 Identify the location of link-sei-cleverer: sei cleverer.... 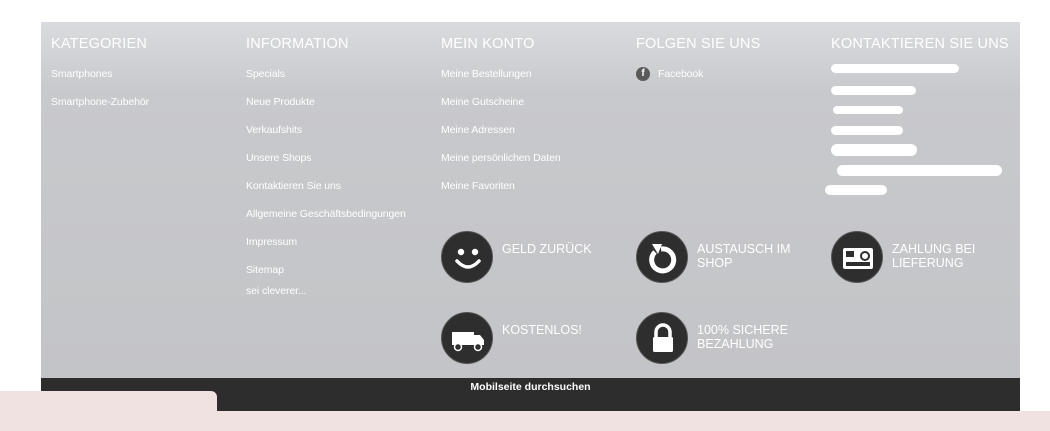
(276, 291).